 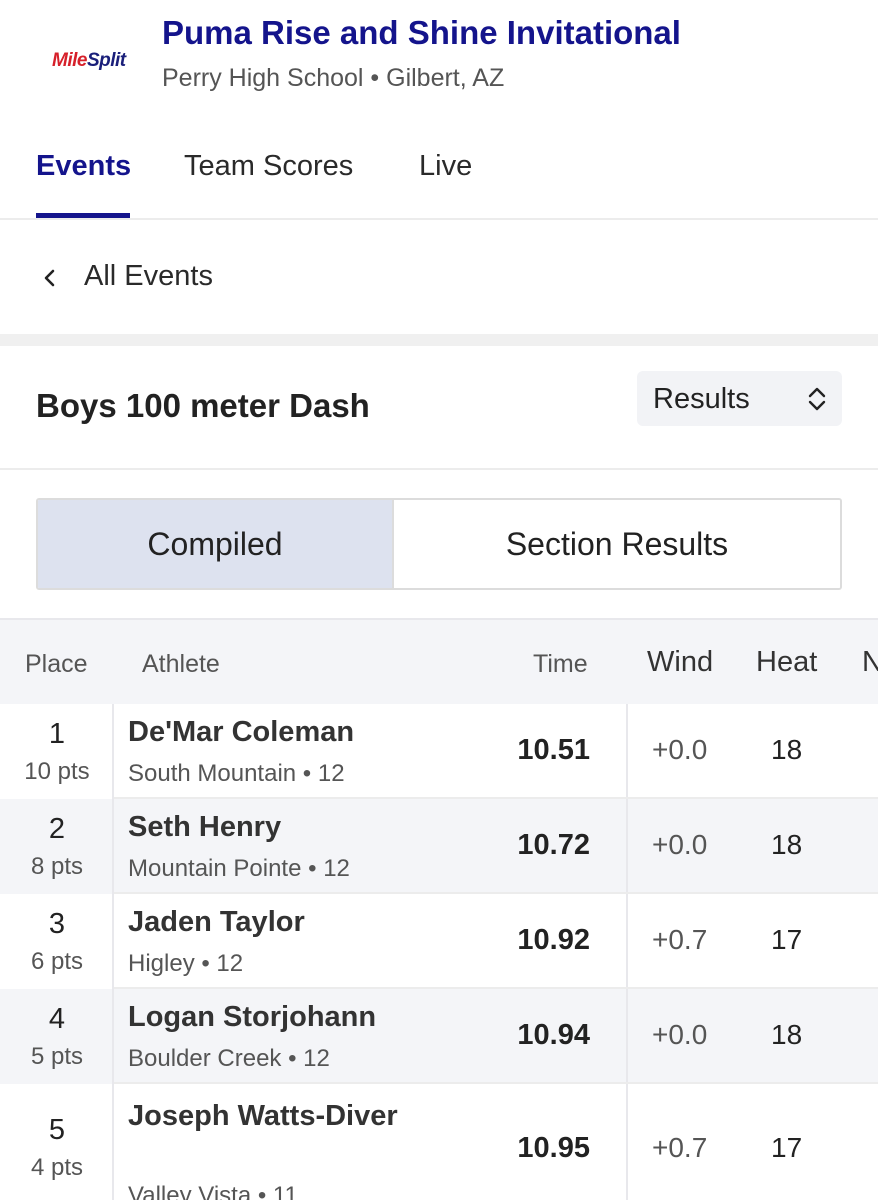 What do you see at coordinates (57, 924) in the screenshot?
I see `place-number: 3` at bounding box center [57, 924].